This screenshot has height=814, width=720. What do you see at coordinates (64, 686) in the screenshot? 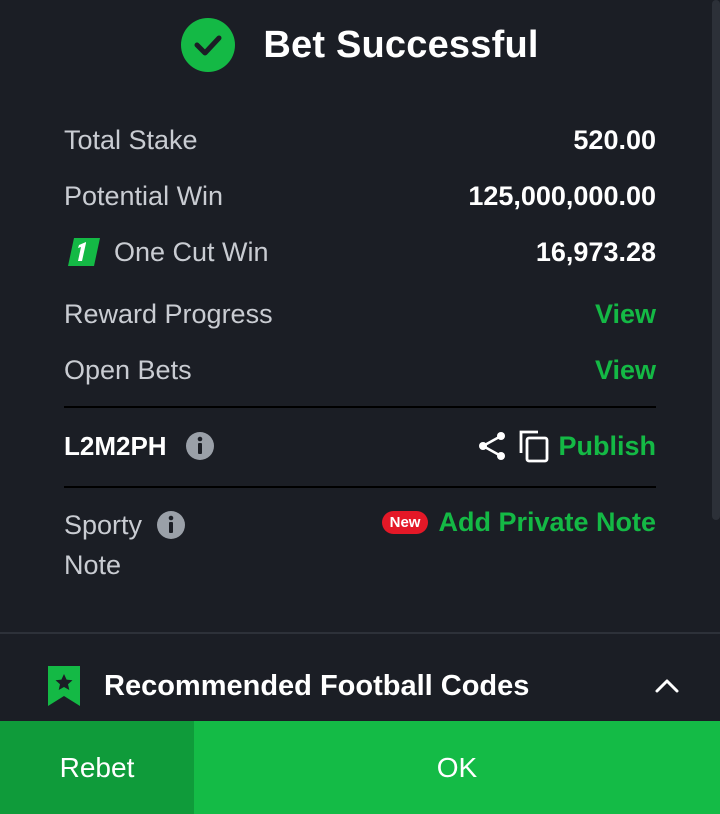
I see `bookmark-star-icon` at bounding box center [64, 686].